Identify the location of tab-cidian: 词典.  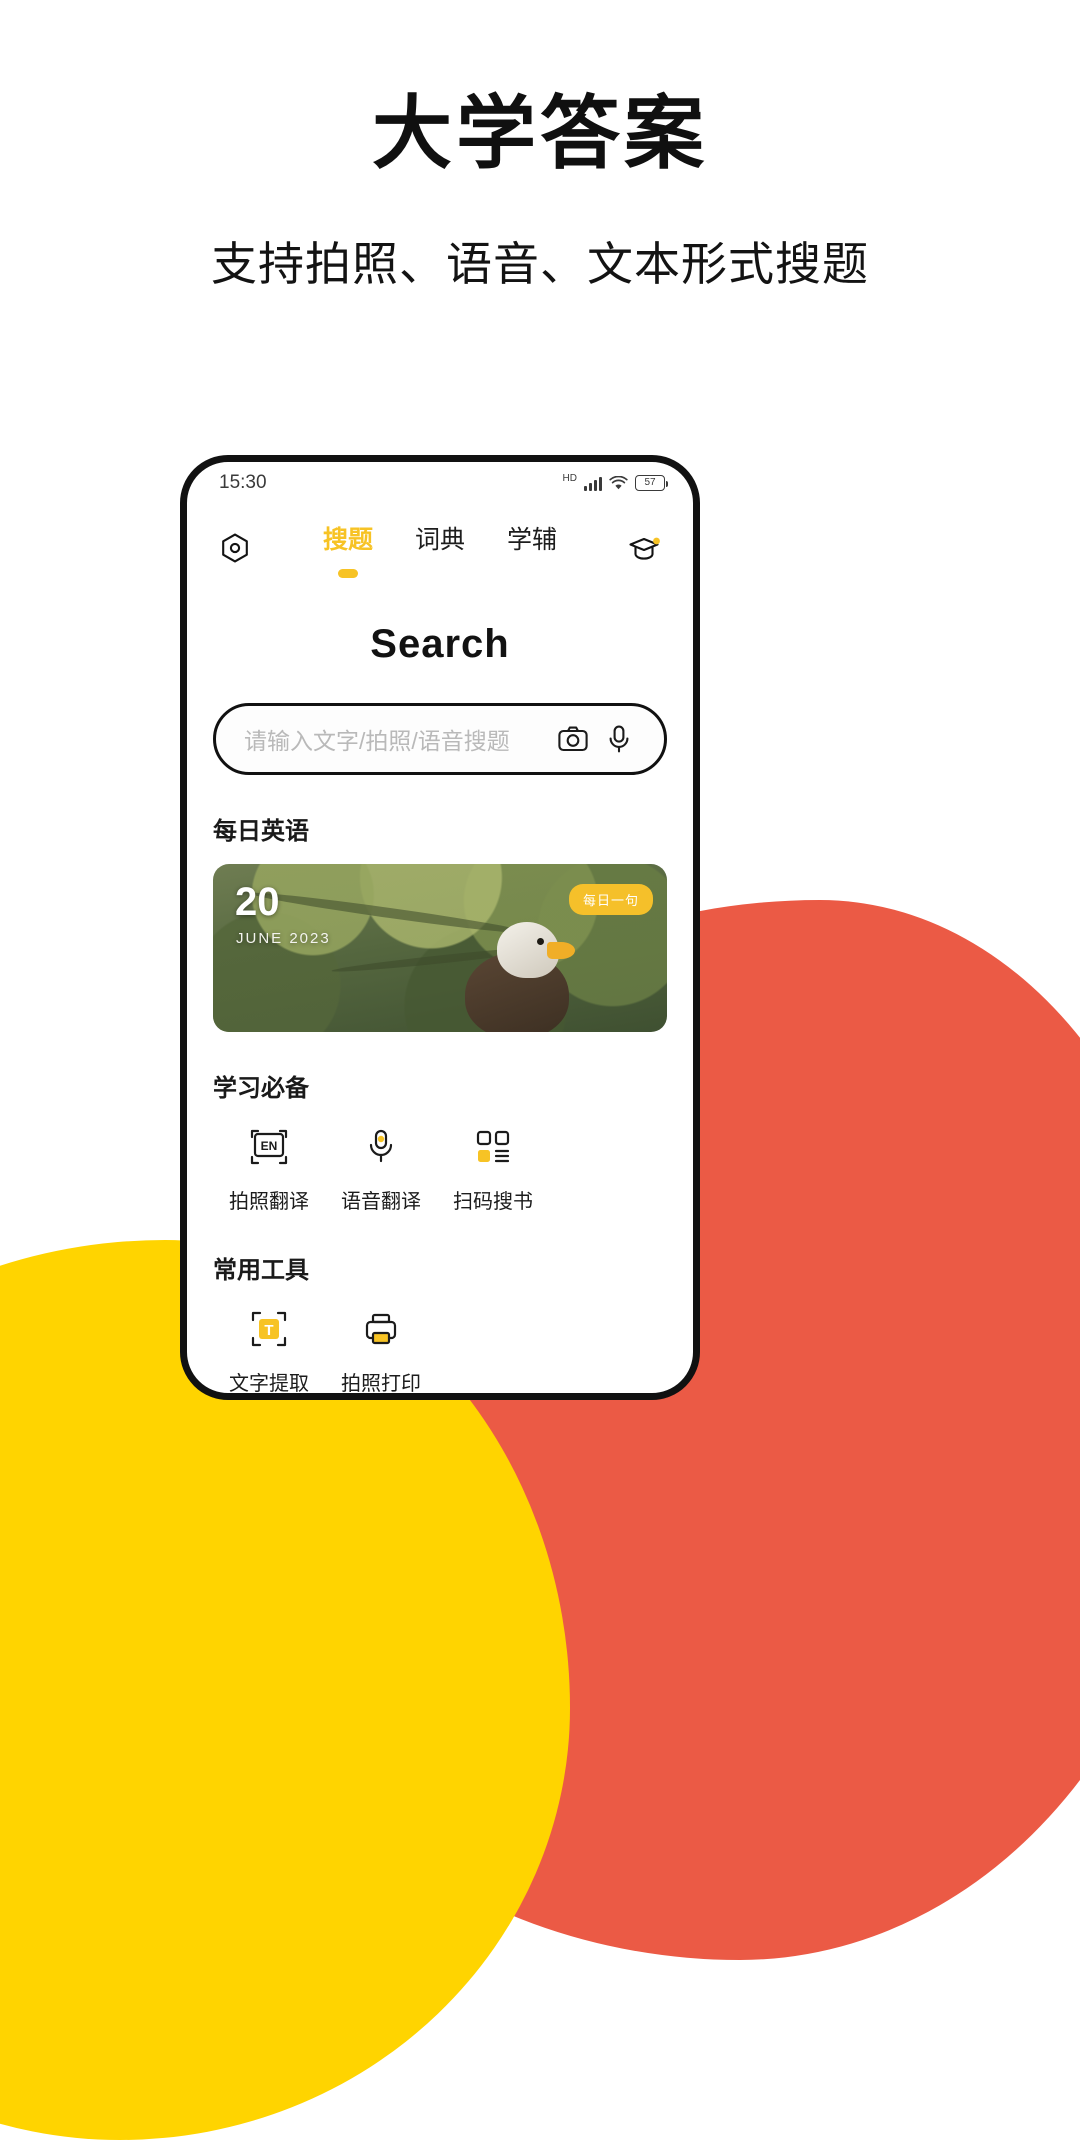
(440, 538).